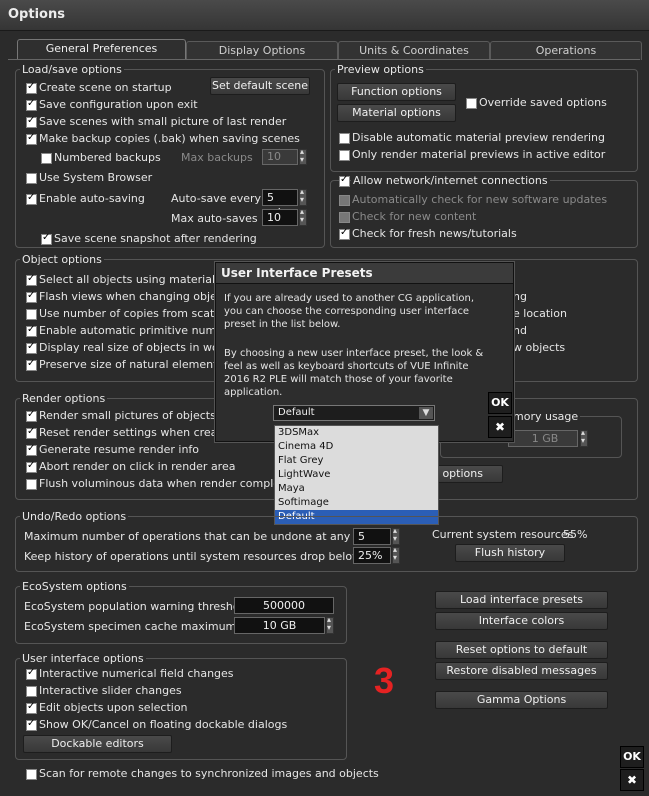 This screenshot has height=796, width=649. What do you see at coordinates (344, 180) in the screenshot?
I see `allow-network-checkbox` at bounding box center [344, 180].